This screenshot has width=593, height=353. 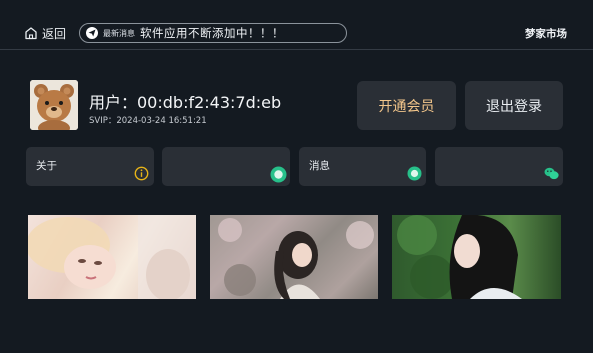 I want to click on info-icon, so click(x=141, y=173).